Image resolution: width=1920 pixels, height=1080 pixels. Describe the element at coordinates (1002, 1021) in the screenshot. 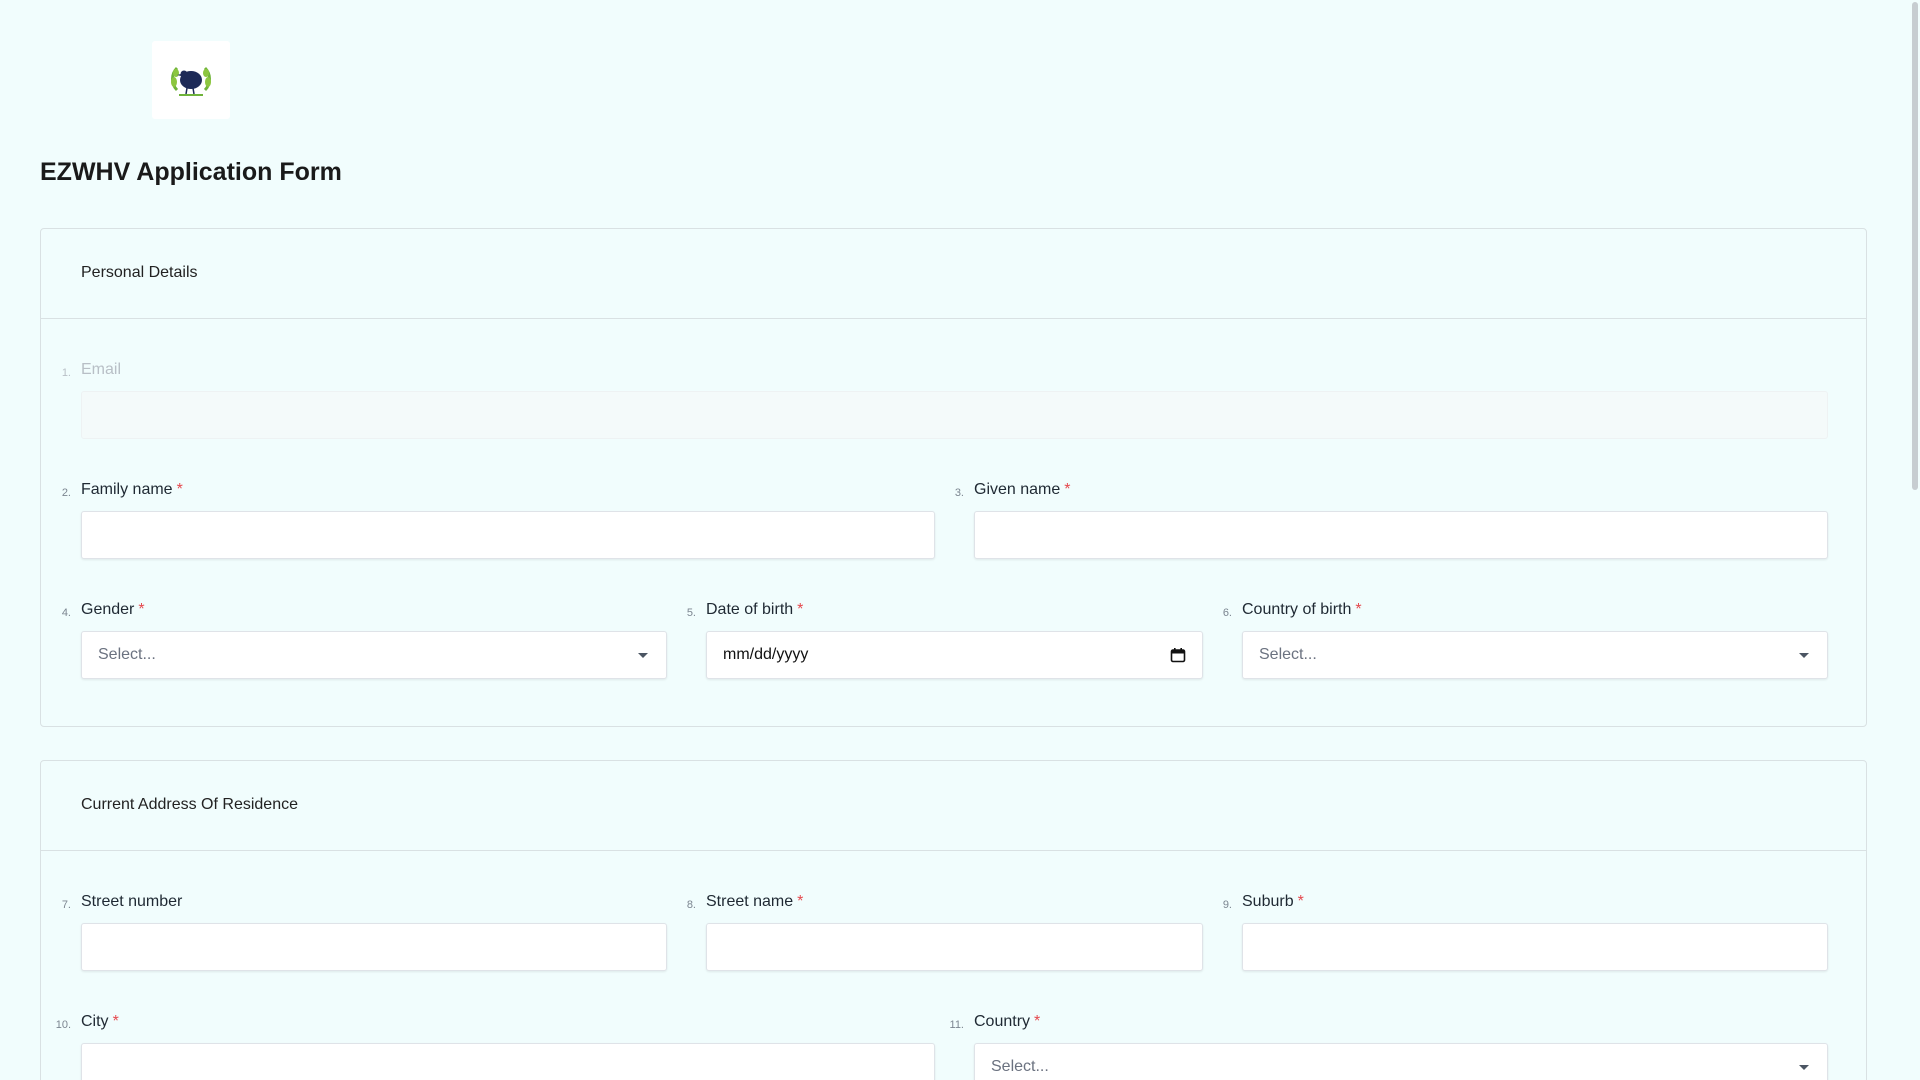

I see `country-label: Country` at that location.